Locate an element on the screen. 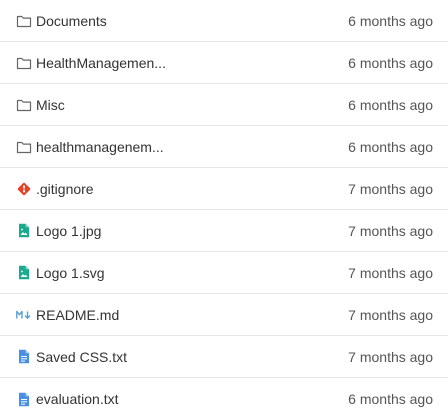 Image resolution: width=448 pixels, height=420 pixels. list-item-saved-css: Saved CSS.txt 7 months ago is located at coordinates (224, 357).